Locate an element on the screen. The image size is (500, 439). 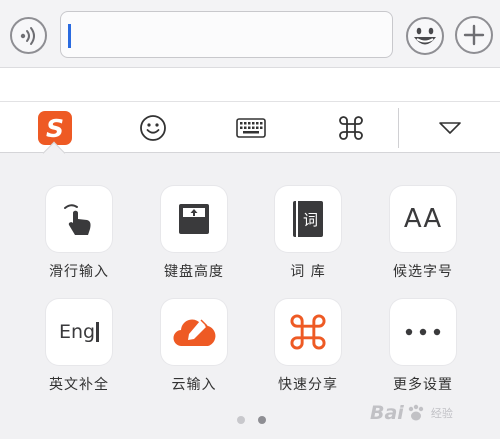
cloud-input-icon is located at coordinates (194, 333).